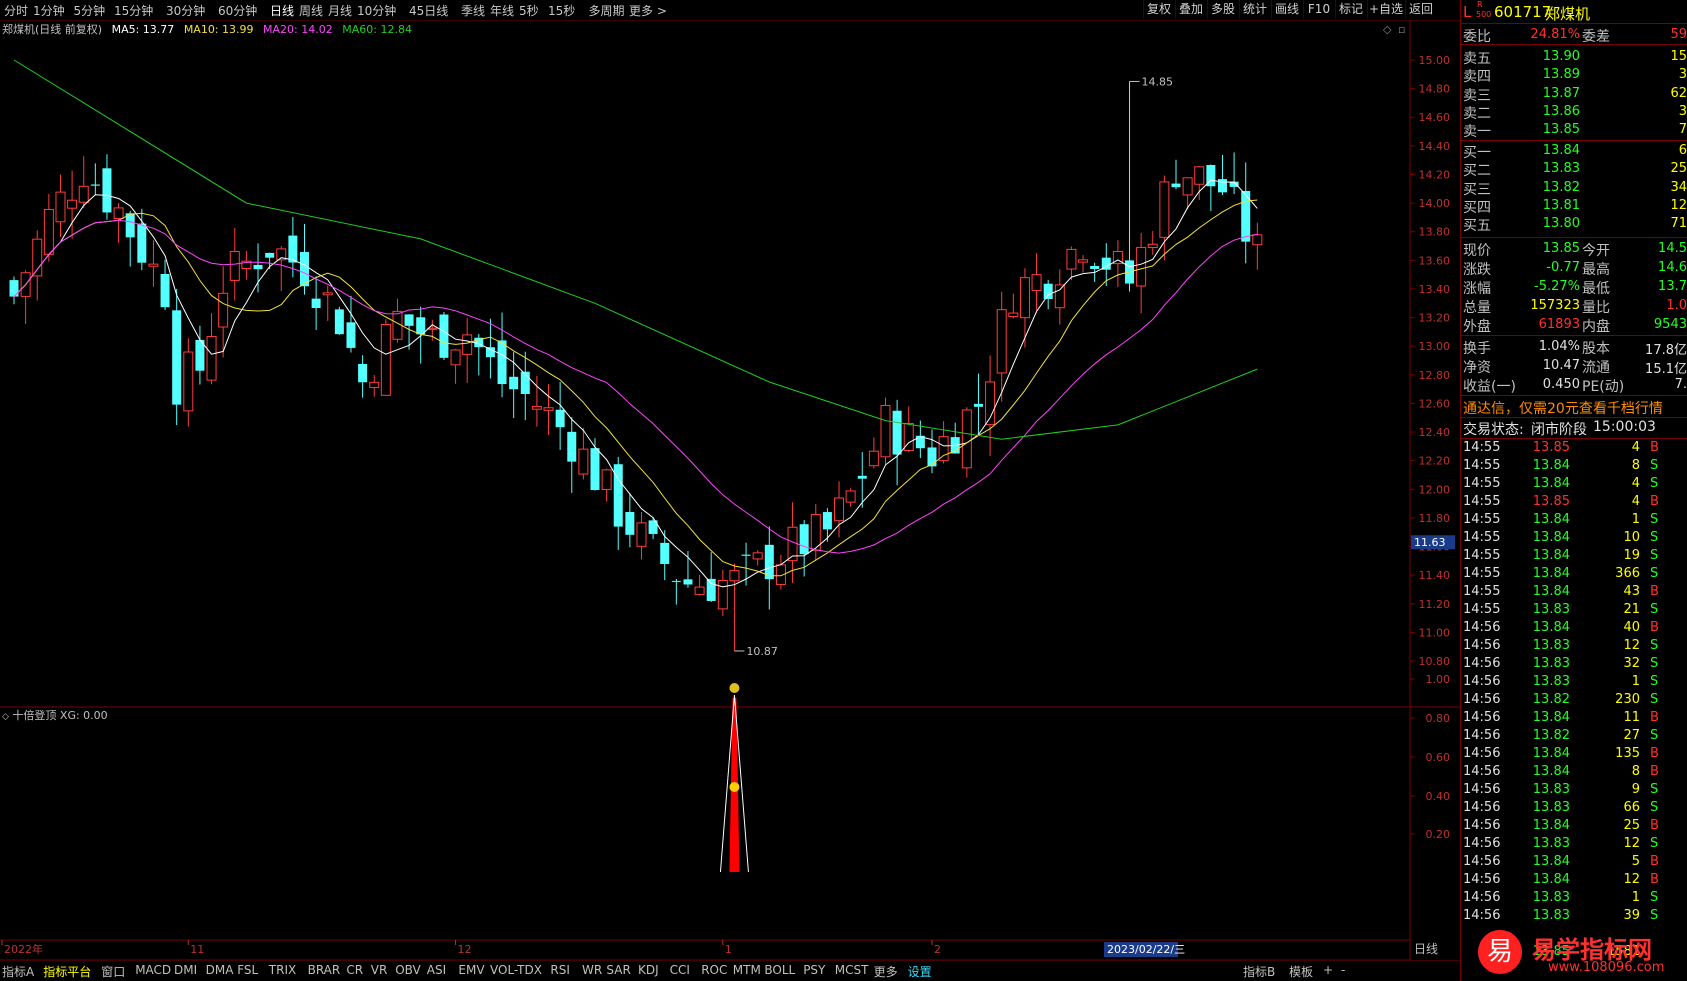 The image size is (1687, 981). I want to click on ask-price-4: 13.85, so click(1561, 130).